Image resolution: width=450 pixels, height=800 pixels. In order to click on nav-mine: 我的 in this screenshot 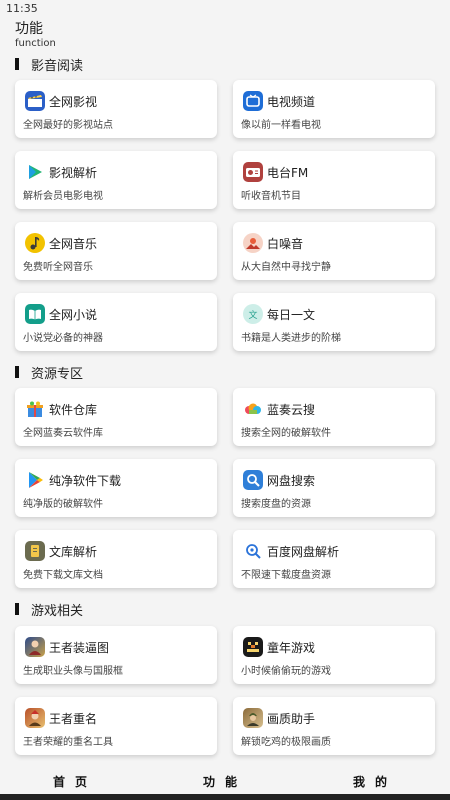, I will do `click(375, 782)`.